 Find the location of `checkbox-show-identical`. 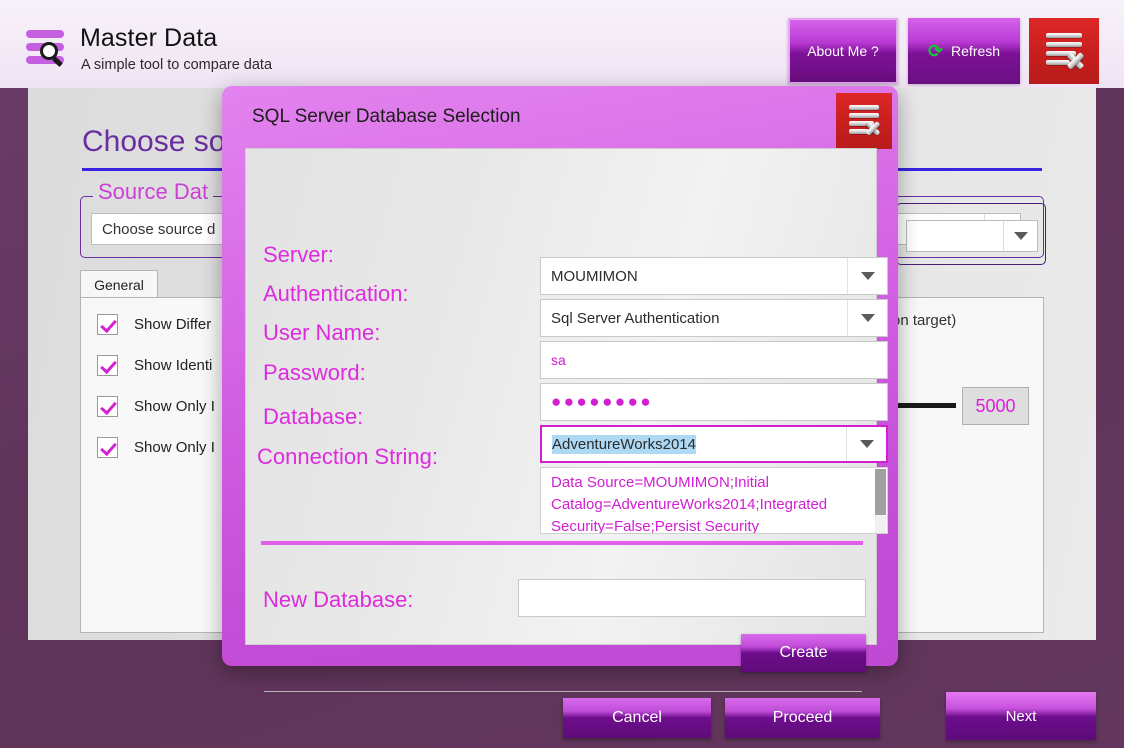

checkbox-show-identical is located at coordinates (107, 365).